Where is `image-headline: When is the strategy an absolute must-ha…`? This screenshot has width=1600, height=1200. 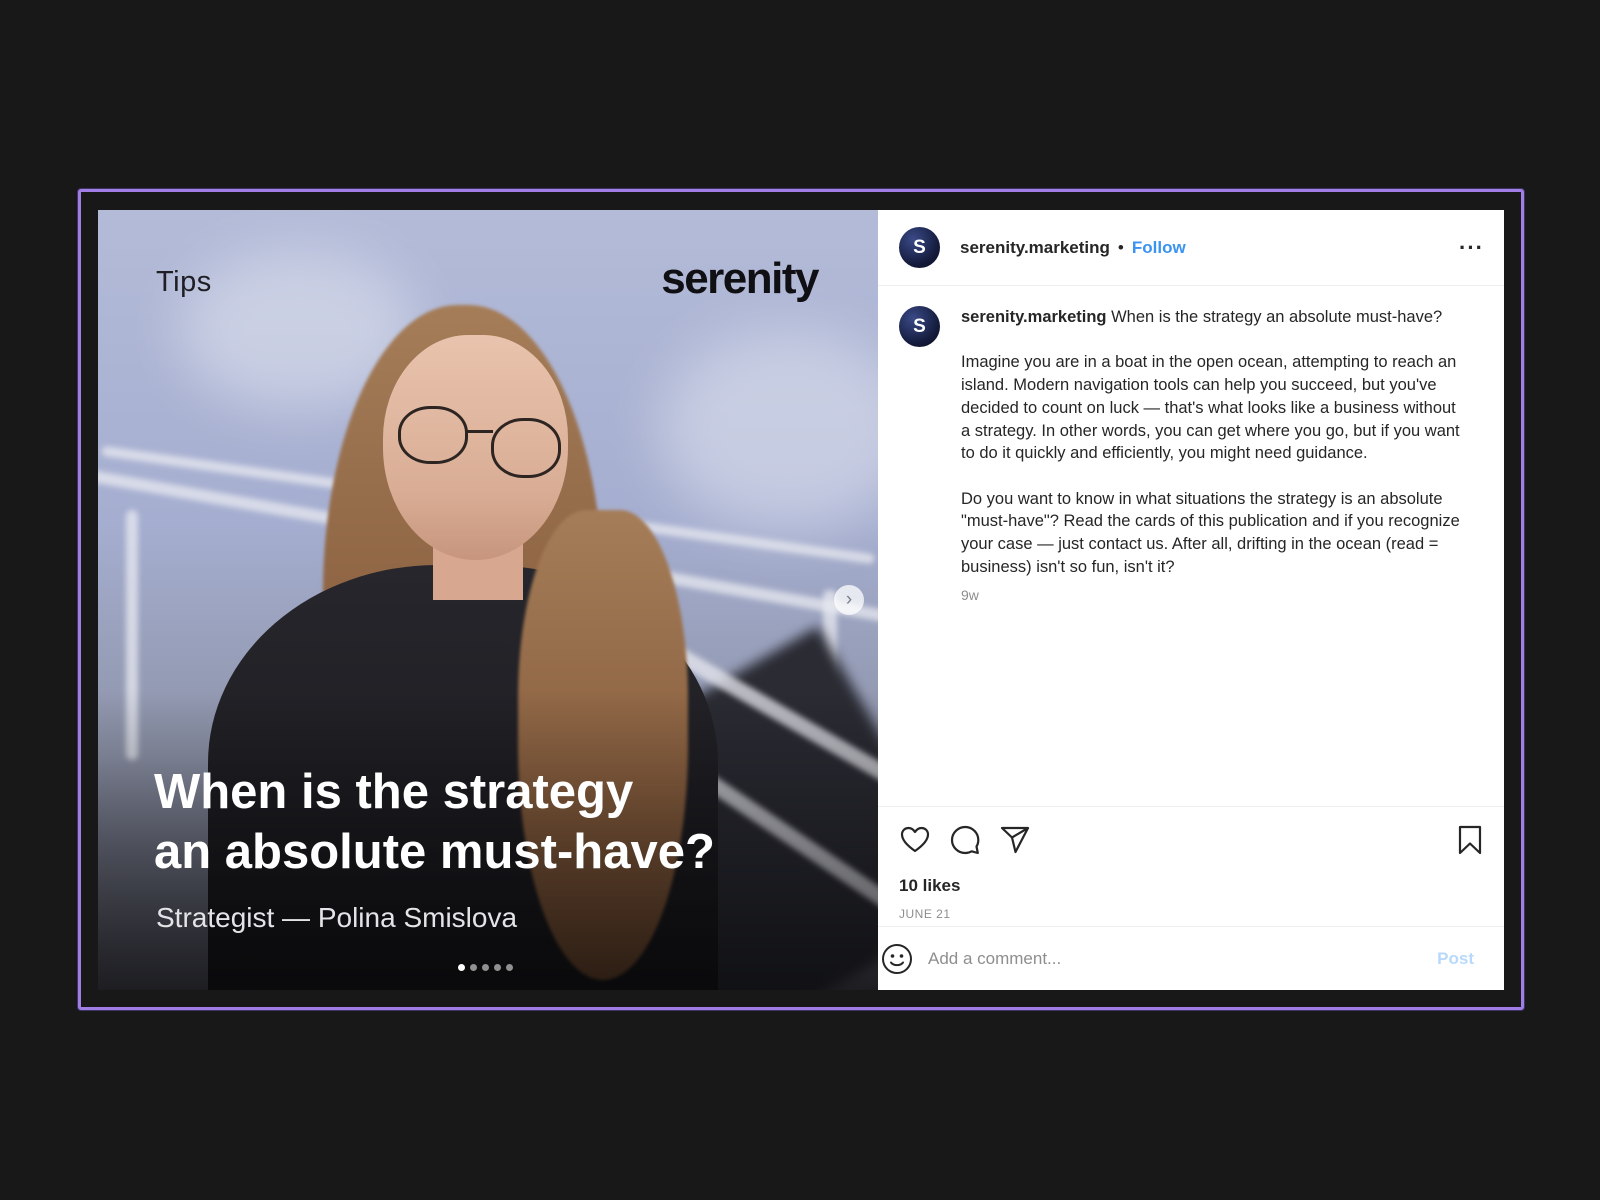
image-headline: When is the strategy an absolute must-ha… is located at coordinates (464, 822).